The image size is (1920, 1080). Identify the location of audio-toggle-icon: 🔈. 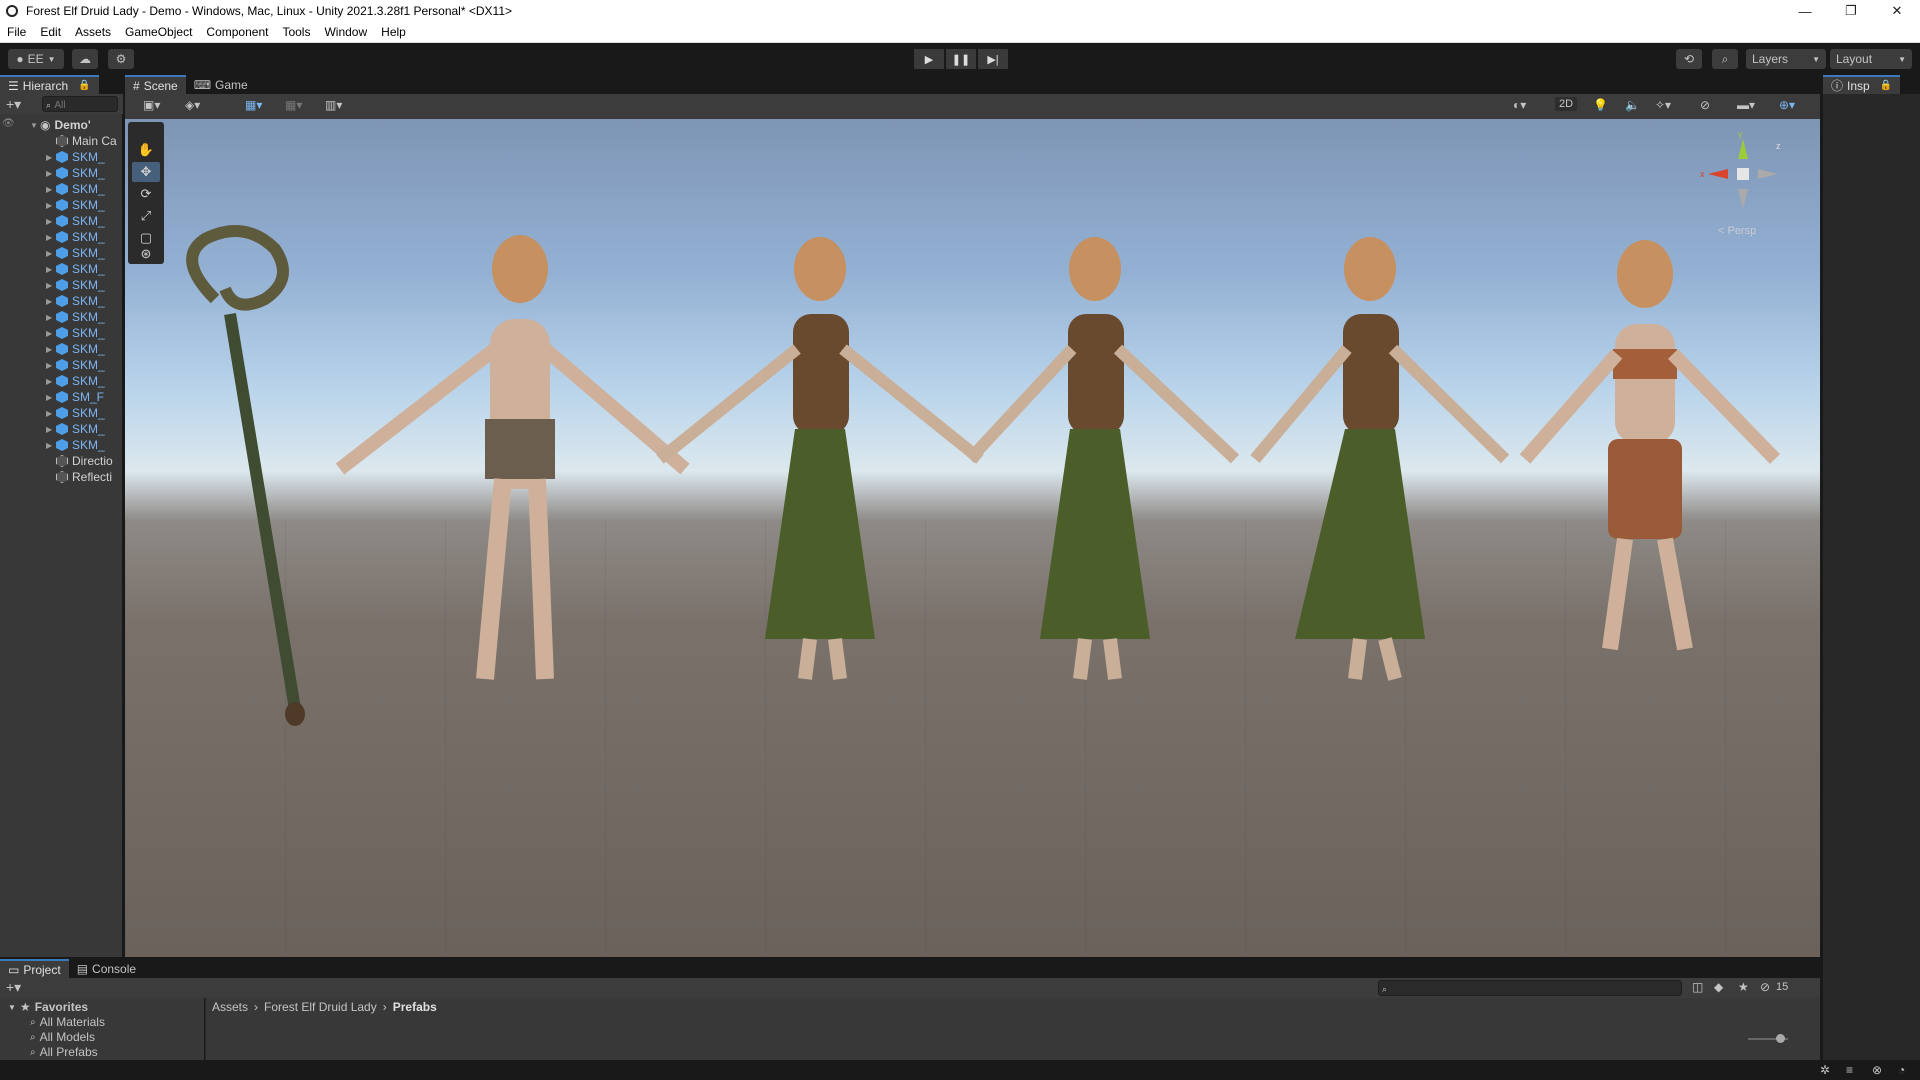
(1632, 105).